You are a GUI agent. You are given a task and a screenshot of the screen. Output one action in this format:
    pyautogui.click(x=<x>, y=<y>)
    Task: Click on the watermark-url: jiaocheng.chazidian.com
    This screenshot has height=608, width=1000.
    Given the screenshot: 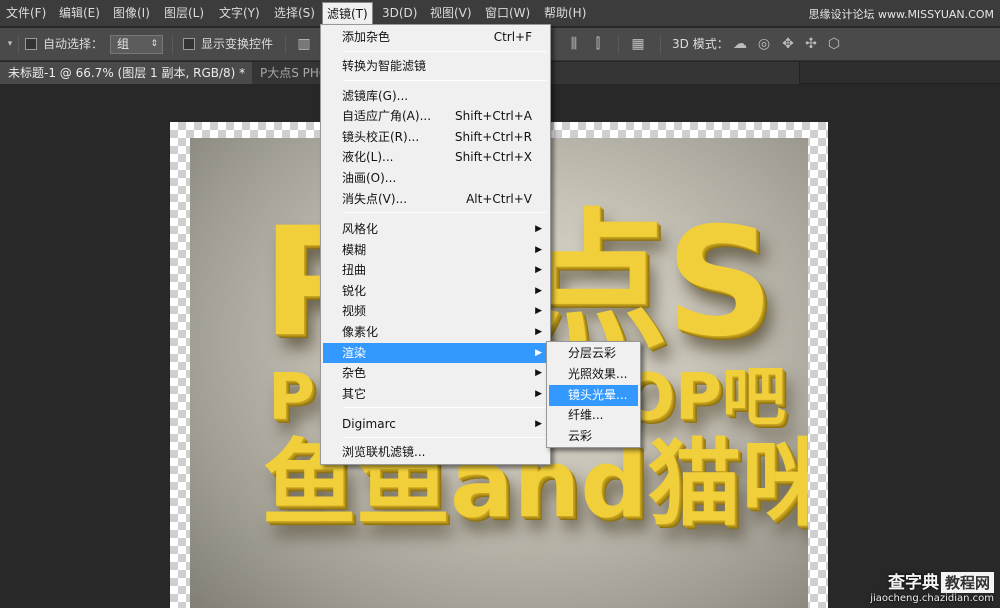 What is the action you would take?
    pyautogui.click(x=932, y=598)
    